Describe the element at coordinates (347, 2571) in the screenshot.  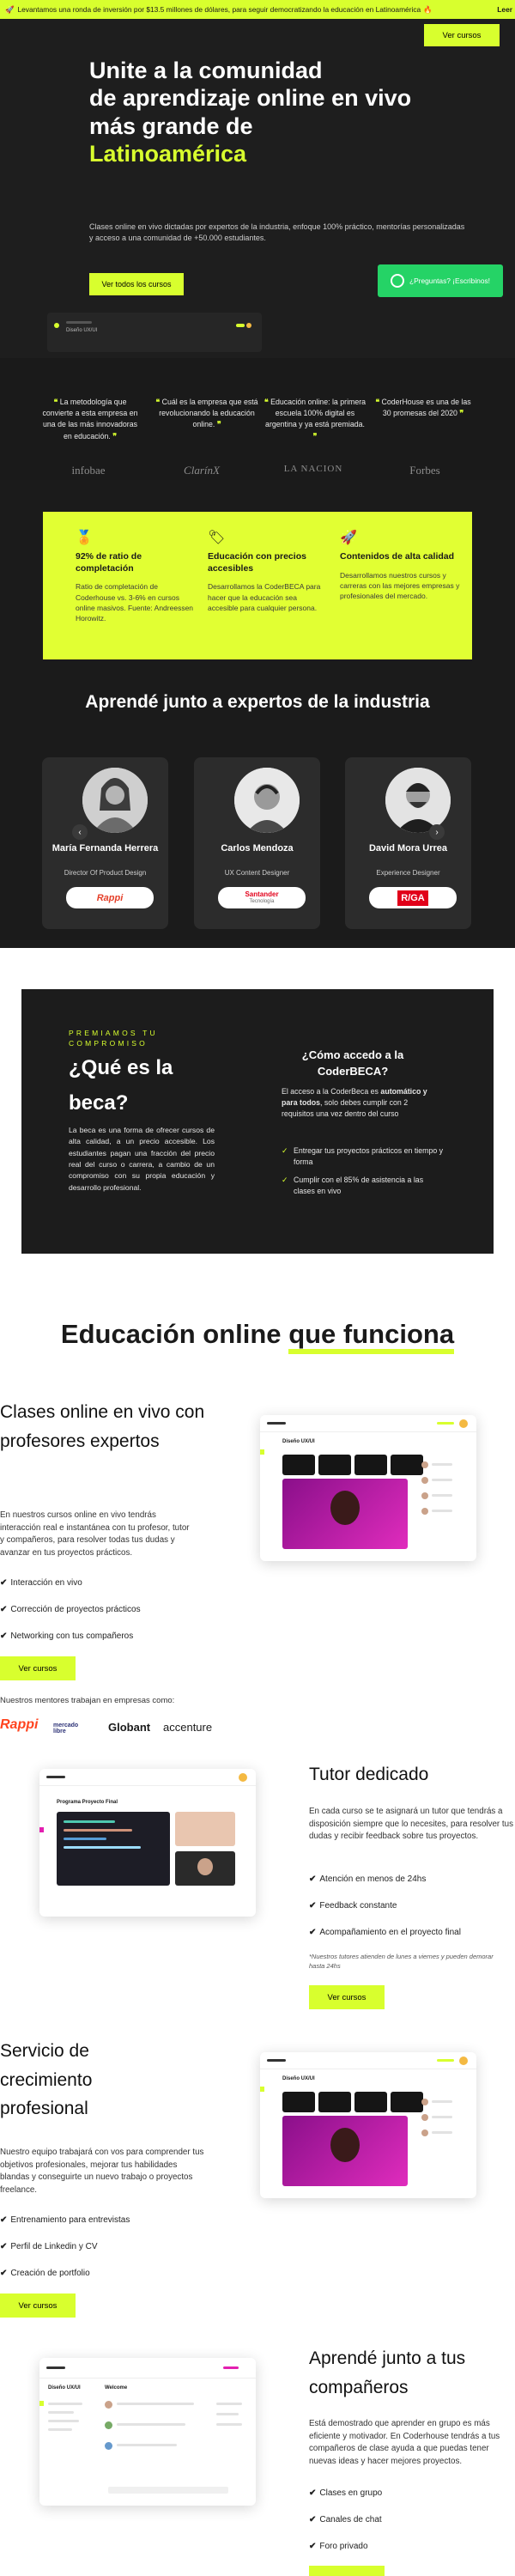
I see `view-courses-button-partial` at that location.